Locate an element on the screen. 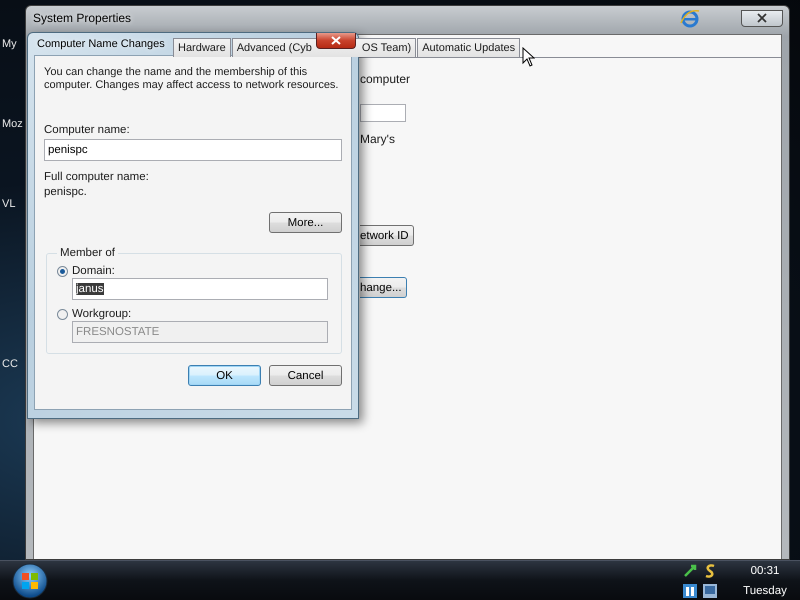 The width and height of the screenshot is (800, 600). network-icon is located at coordinates (690, 570).